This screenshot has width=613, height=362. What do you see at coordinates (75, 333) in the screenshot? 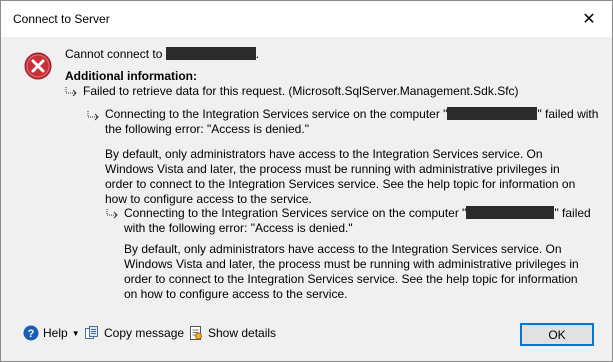
I see `chevron-down-icon: ▼` at bounding box center [75, 333].